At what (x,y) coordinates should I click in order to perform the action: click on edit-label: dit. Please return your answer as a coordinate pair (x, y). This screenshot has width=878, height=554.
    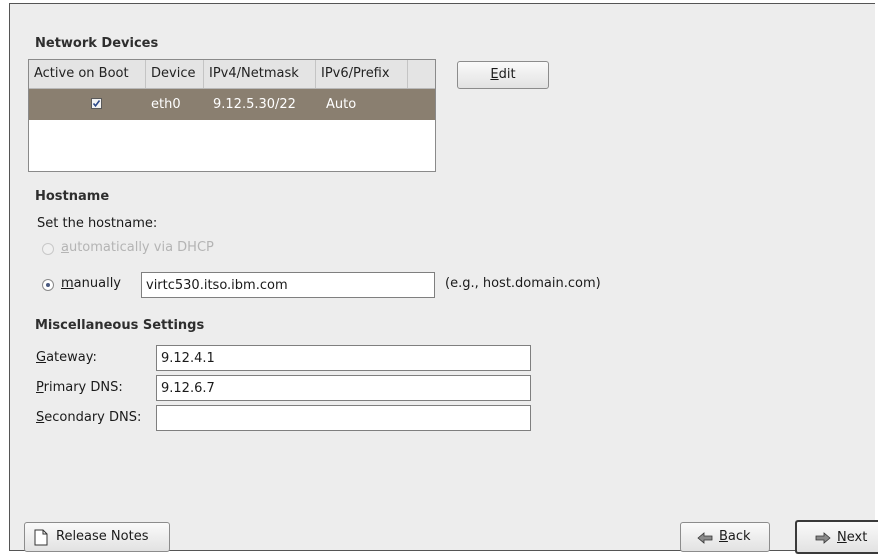
    Looking at the image, I should click on (507, 74).